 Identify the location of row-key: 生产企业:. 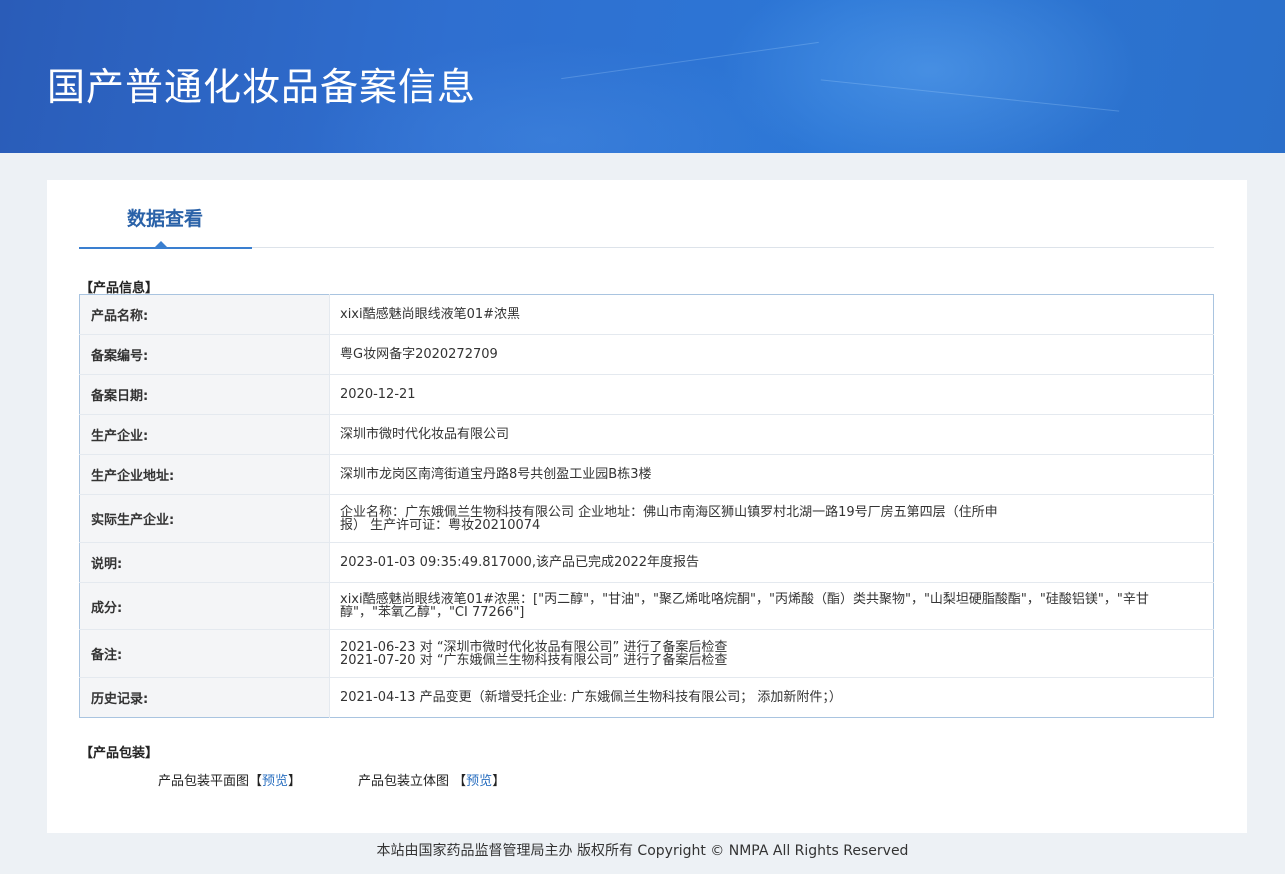
(204, 434).